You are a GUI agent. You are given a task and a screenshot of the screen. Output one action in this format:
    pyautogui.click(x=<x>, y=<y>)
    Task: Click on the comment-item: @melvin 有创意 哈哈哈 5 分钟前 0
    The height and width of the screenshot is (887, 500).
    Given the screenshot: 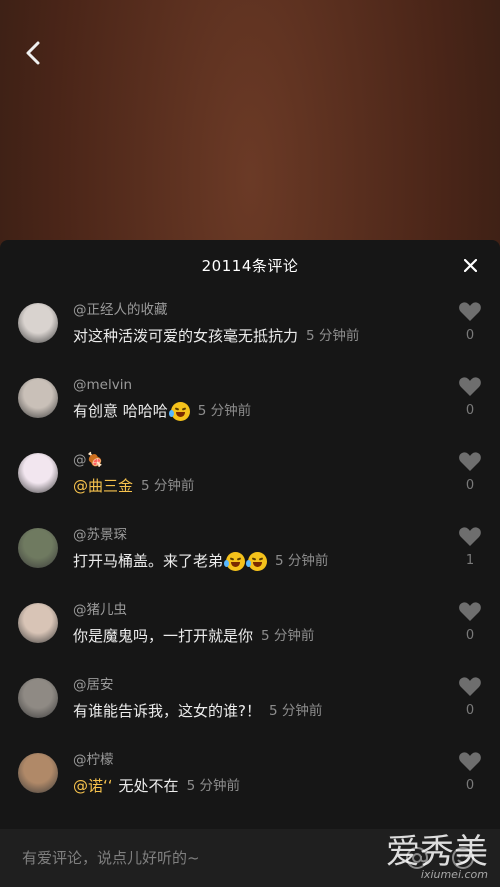 What is the action you would take?
    pyautogui.click(x=250, y=402)
    